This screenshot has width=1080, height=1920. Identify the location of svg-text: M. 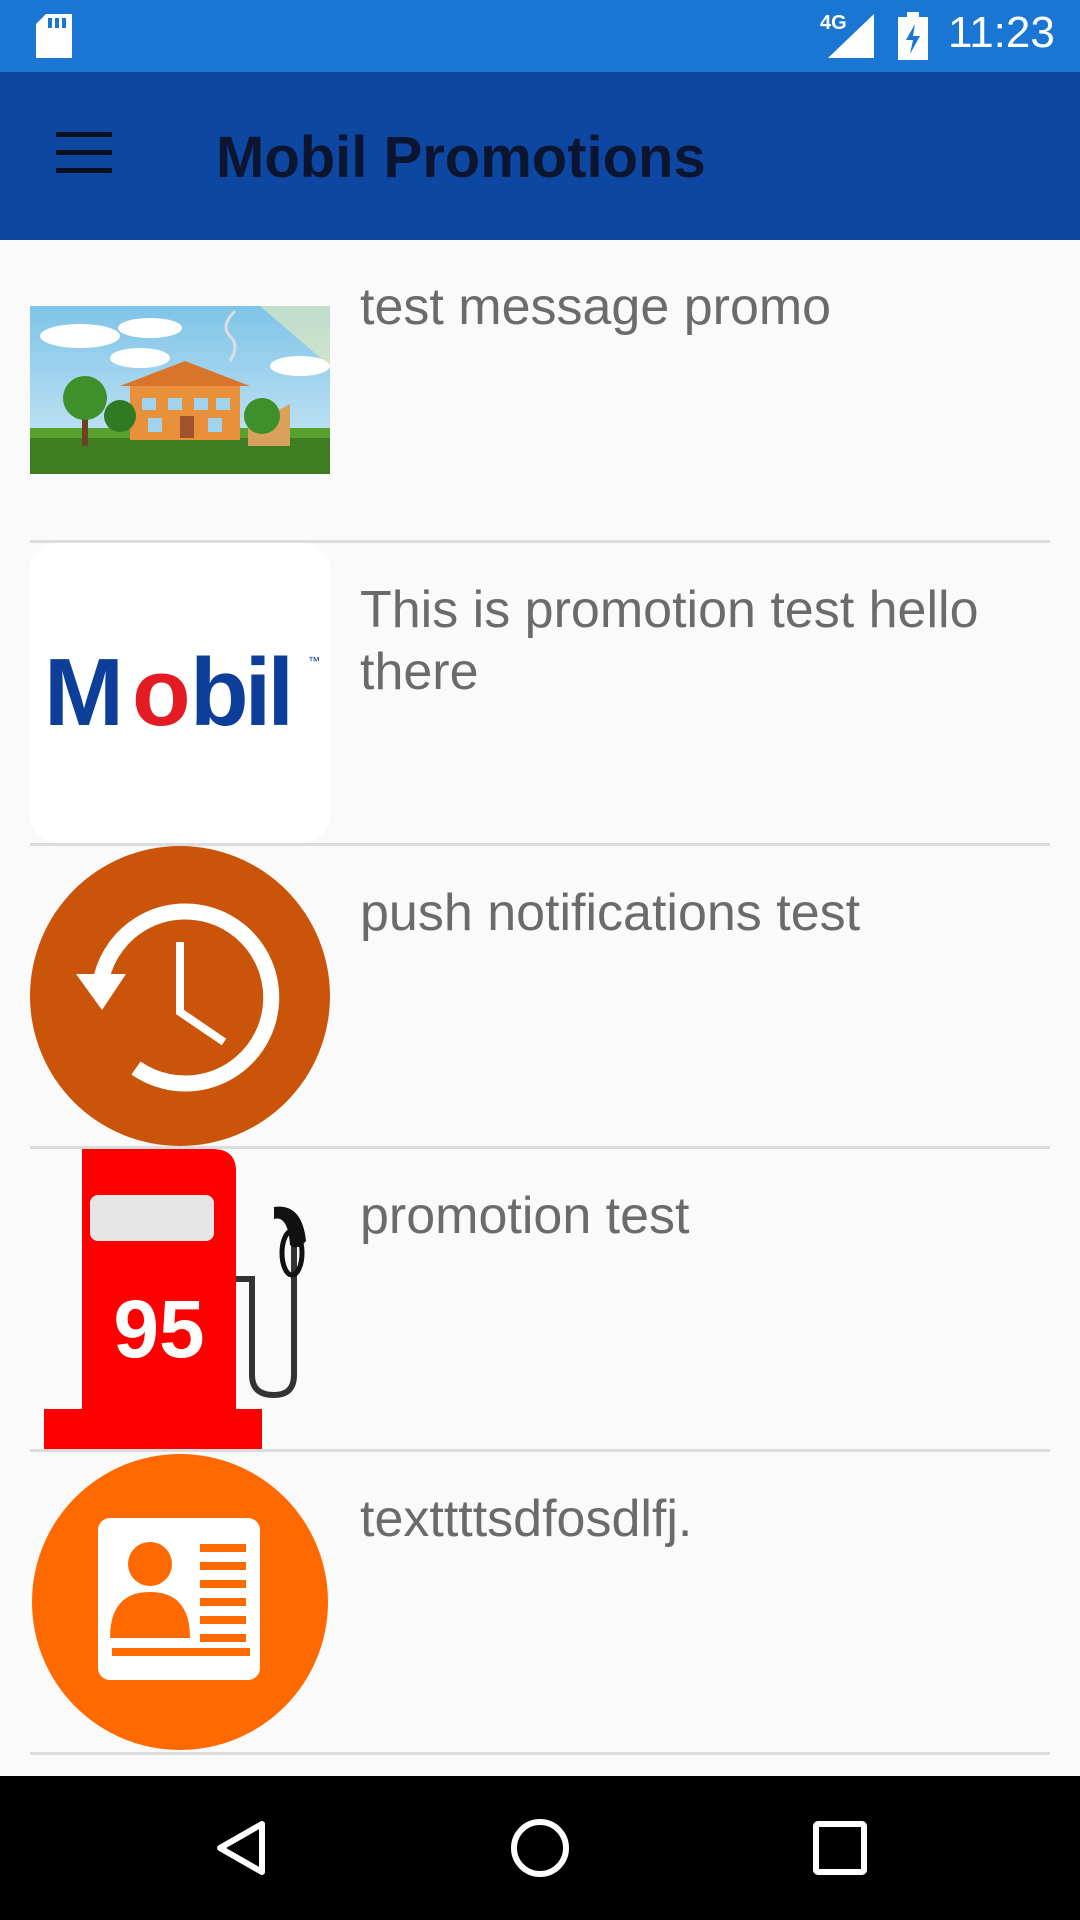
(83, 692).